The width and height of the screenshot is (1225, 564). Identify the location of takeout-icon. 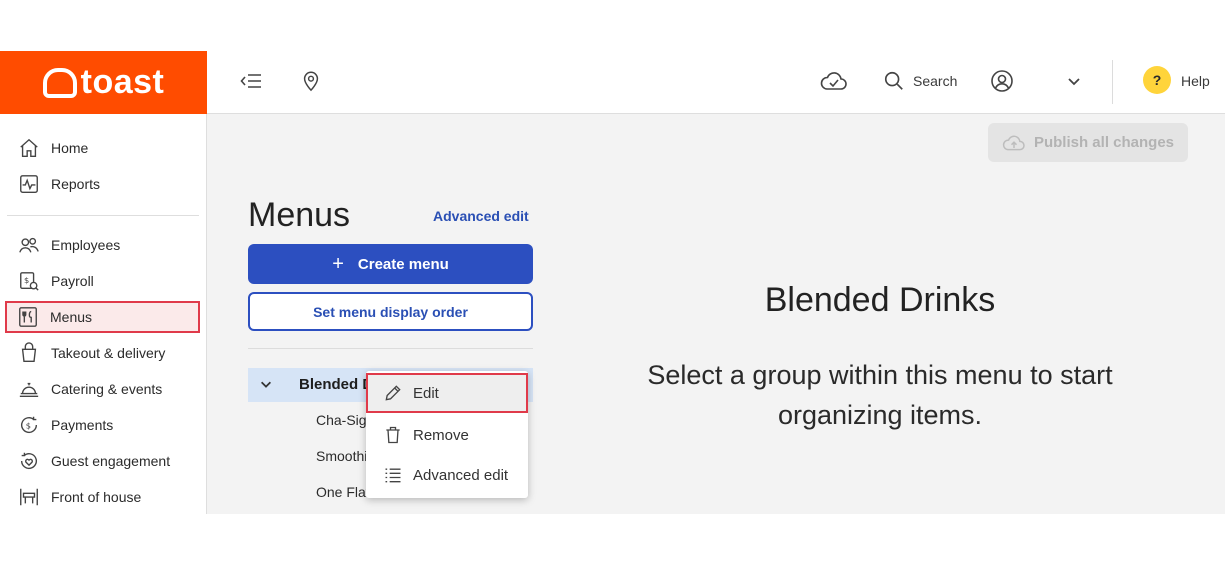
(29, 353).